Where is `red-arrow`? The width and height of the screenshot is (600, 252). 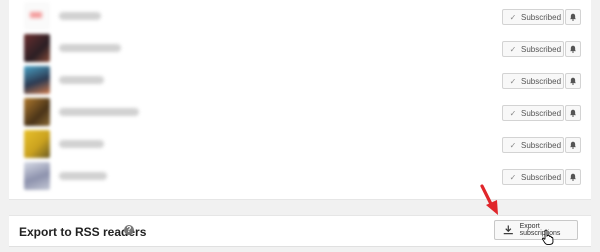 red-arrow is located at coordinates (489, 199).